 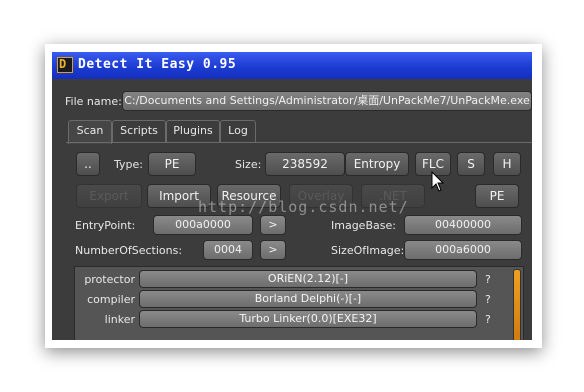 I want to click on watermark: http://blog.csdn.net/, so click(x=303, y=207).